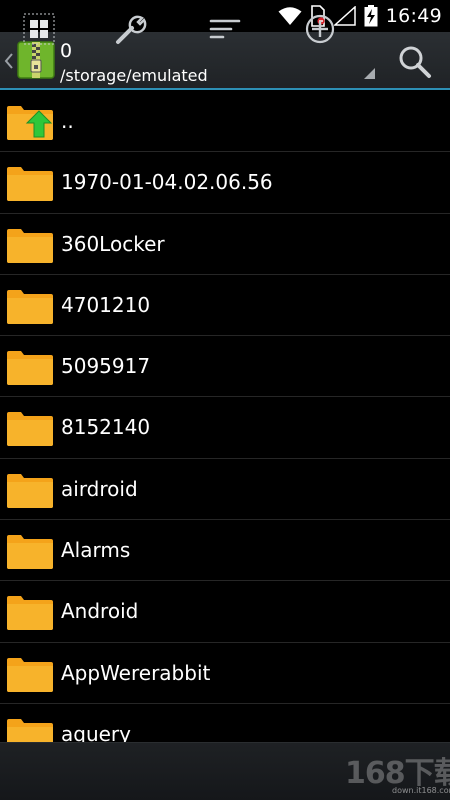 The width and height of the screenshot is (450, 800). Describe the element at coordinates (30, 123) in the screenshot. I see `folder-up-icon` at that location.